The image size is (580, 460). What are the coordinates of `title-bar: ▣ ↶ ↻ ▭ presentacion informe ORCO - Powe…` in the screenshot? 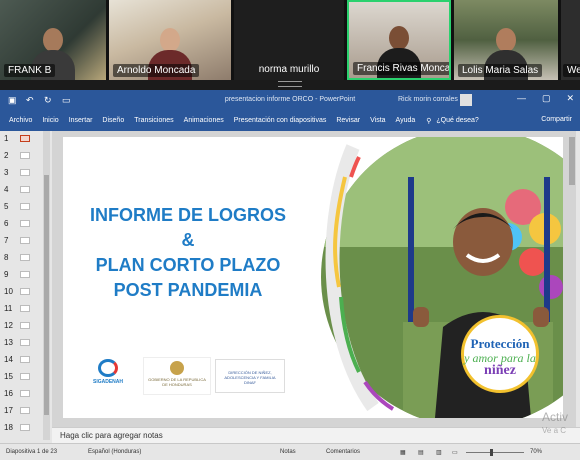 It's located at (290, 100).